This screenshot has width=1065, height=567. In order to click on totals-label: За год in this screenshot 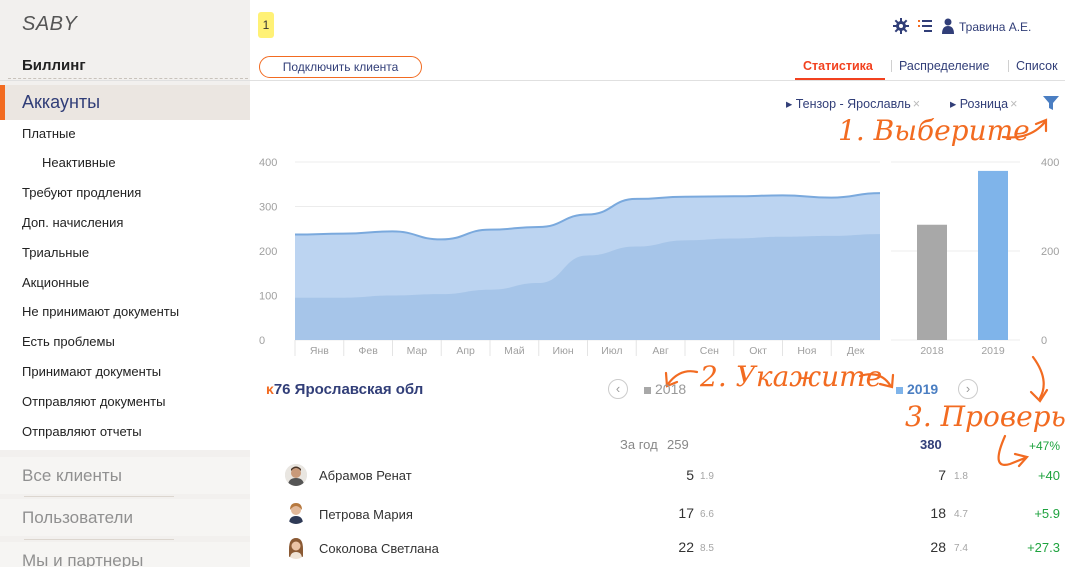, I will do `click(639, 444)`.